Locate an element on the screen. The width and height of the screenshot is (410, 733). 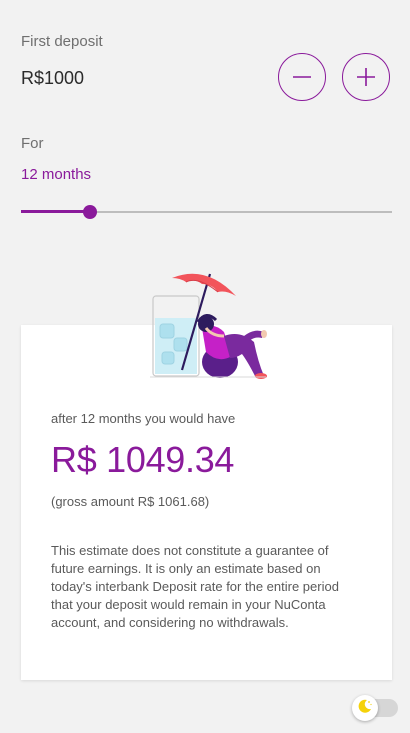
result-intro-text: after 12 months you would have is located at coordinates (143, 418).